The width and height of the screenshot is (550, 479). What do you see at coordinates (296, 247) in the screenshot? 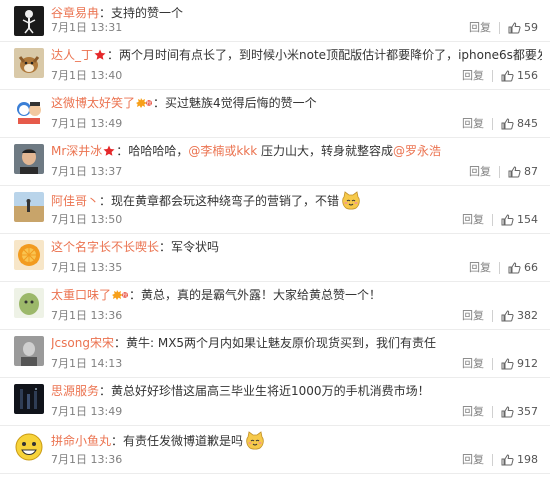
I see `comment-line: 这个名字长不长喫长：军令状吗` at bounding box center [296, 247].